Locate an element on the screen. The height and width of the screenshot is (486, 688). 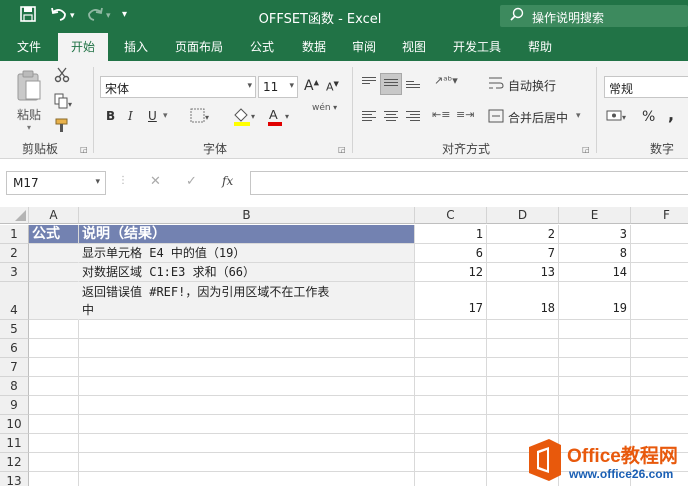
formula-input is located at coordinates (469, 183).